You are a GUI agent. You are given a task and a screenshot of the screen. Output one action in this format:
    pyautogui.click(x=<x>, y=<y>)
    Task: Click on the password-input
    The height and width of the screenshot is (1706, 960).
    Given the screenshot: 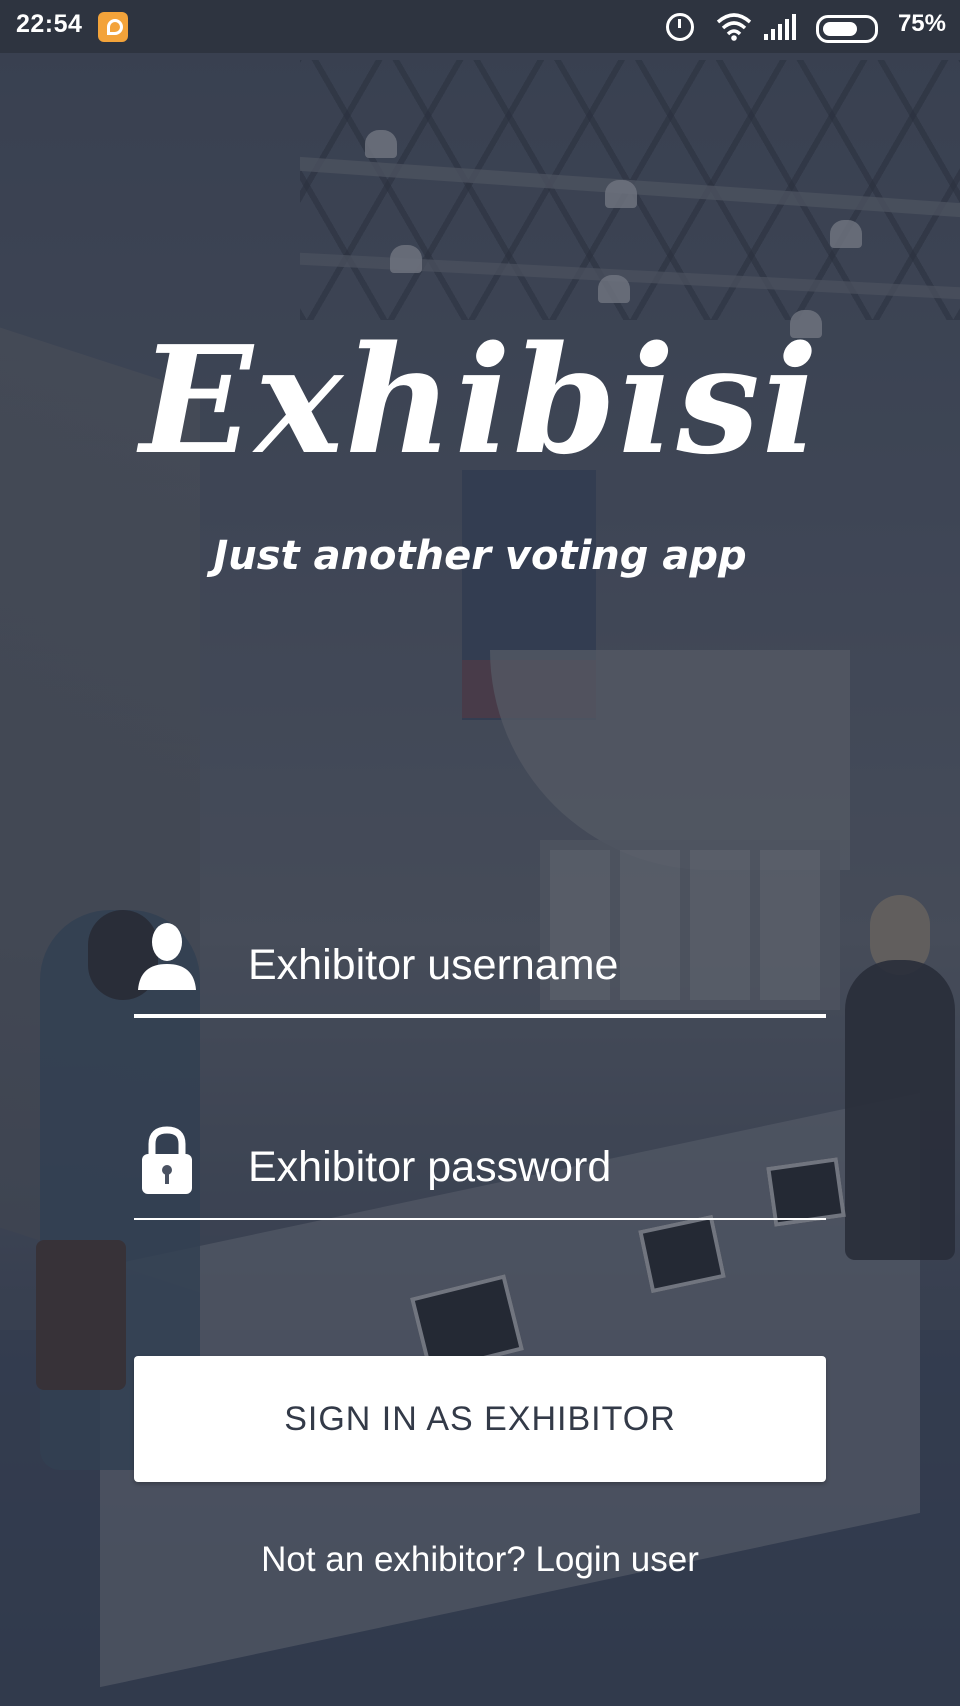 What is the action you would take?
    pyautogui.click(x=533, y=1167)
    